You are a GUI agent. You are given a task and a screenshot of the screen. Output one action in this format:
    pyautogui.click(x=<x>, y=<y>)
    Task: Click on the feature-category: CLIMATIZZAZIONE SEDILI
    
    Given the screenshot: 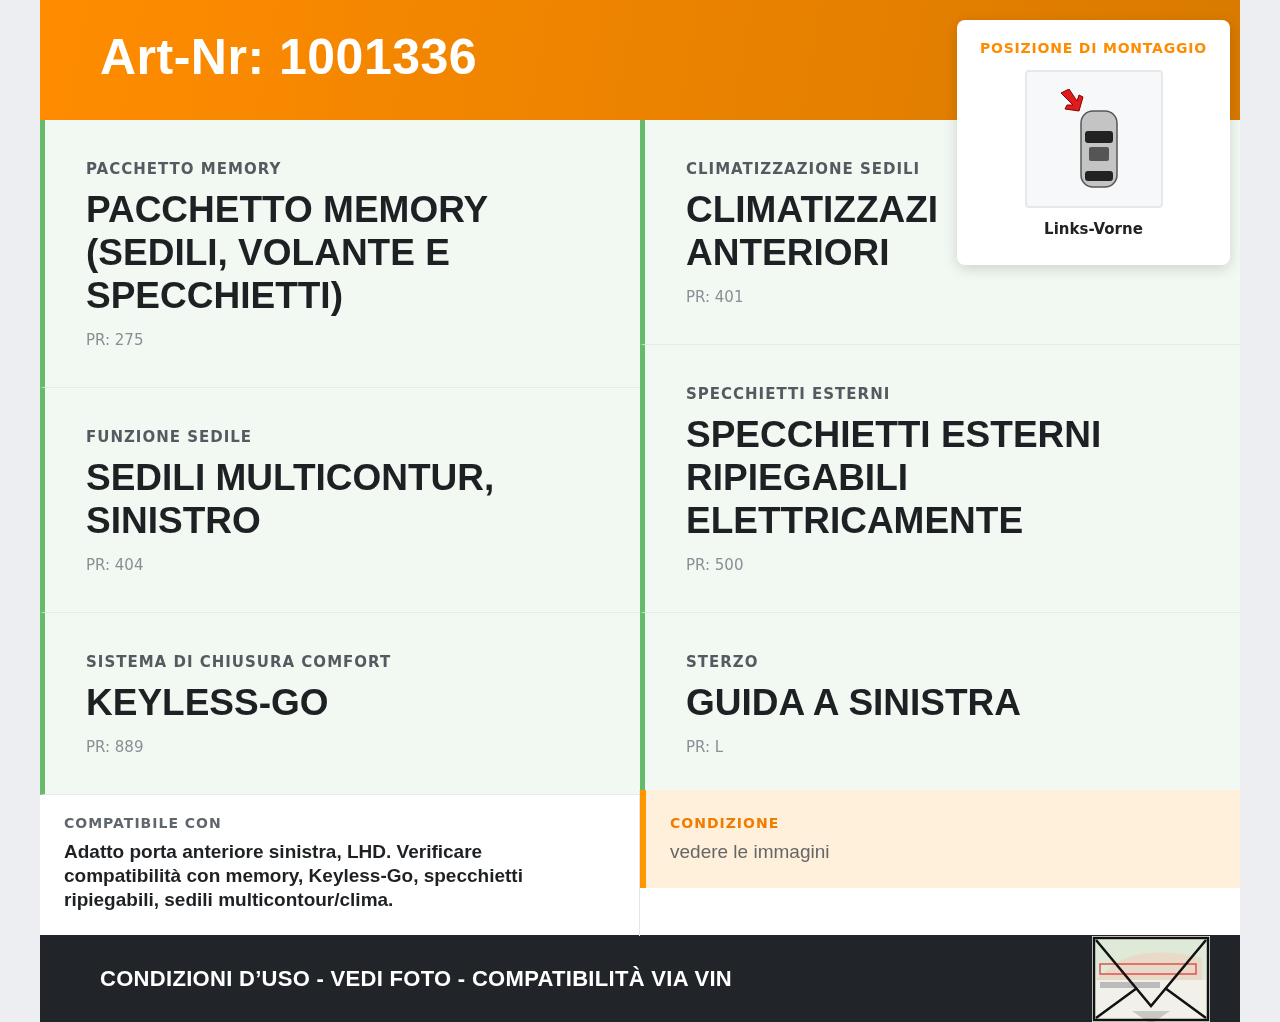 What is the action you would take?
    pyautogui.click(x=804, y=169)
    